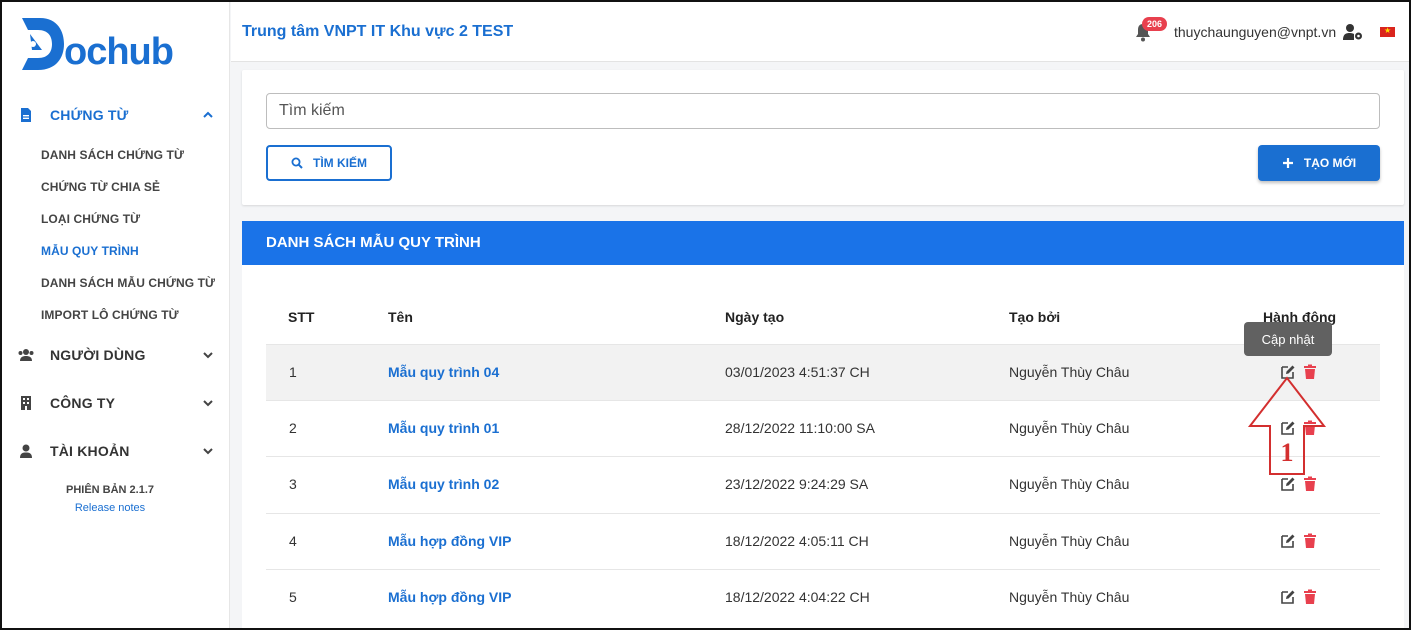 Image resolution: width=1411 pixels, height=630 pixels. What do you see at coordinates (797, 372) in the screenshot?
I see `row-created: 03/01/2023 4:51:37 CH` at bounding box center [797, 372].